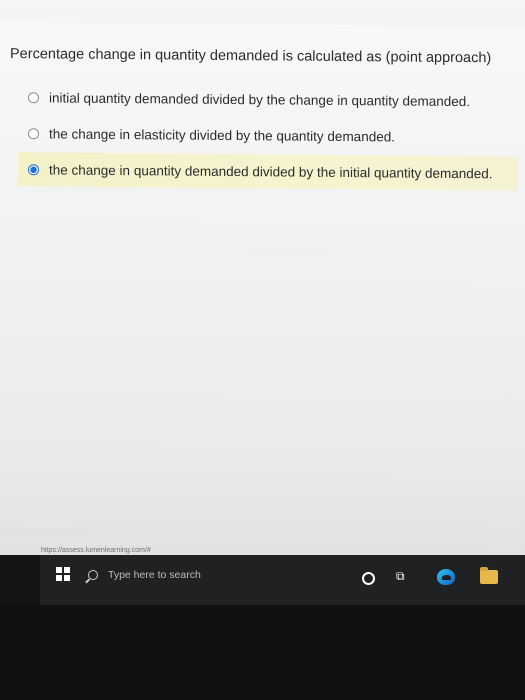  I want to click on cortana-icon, so click(368, 578).